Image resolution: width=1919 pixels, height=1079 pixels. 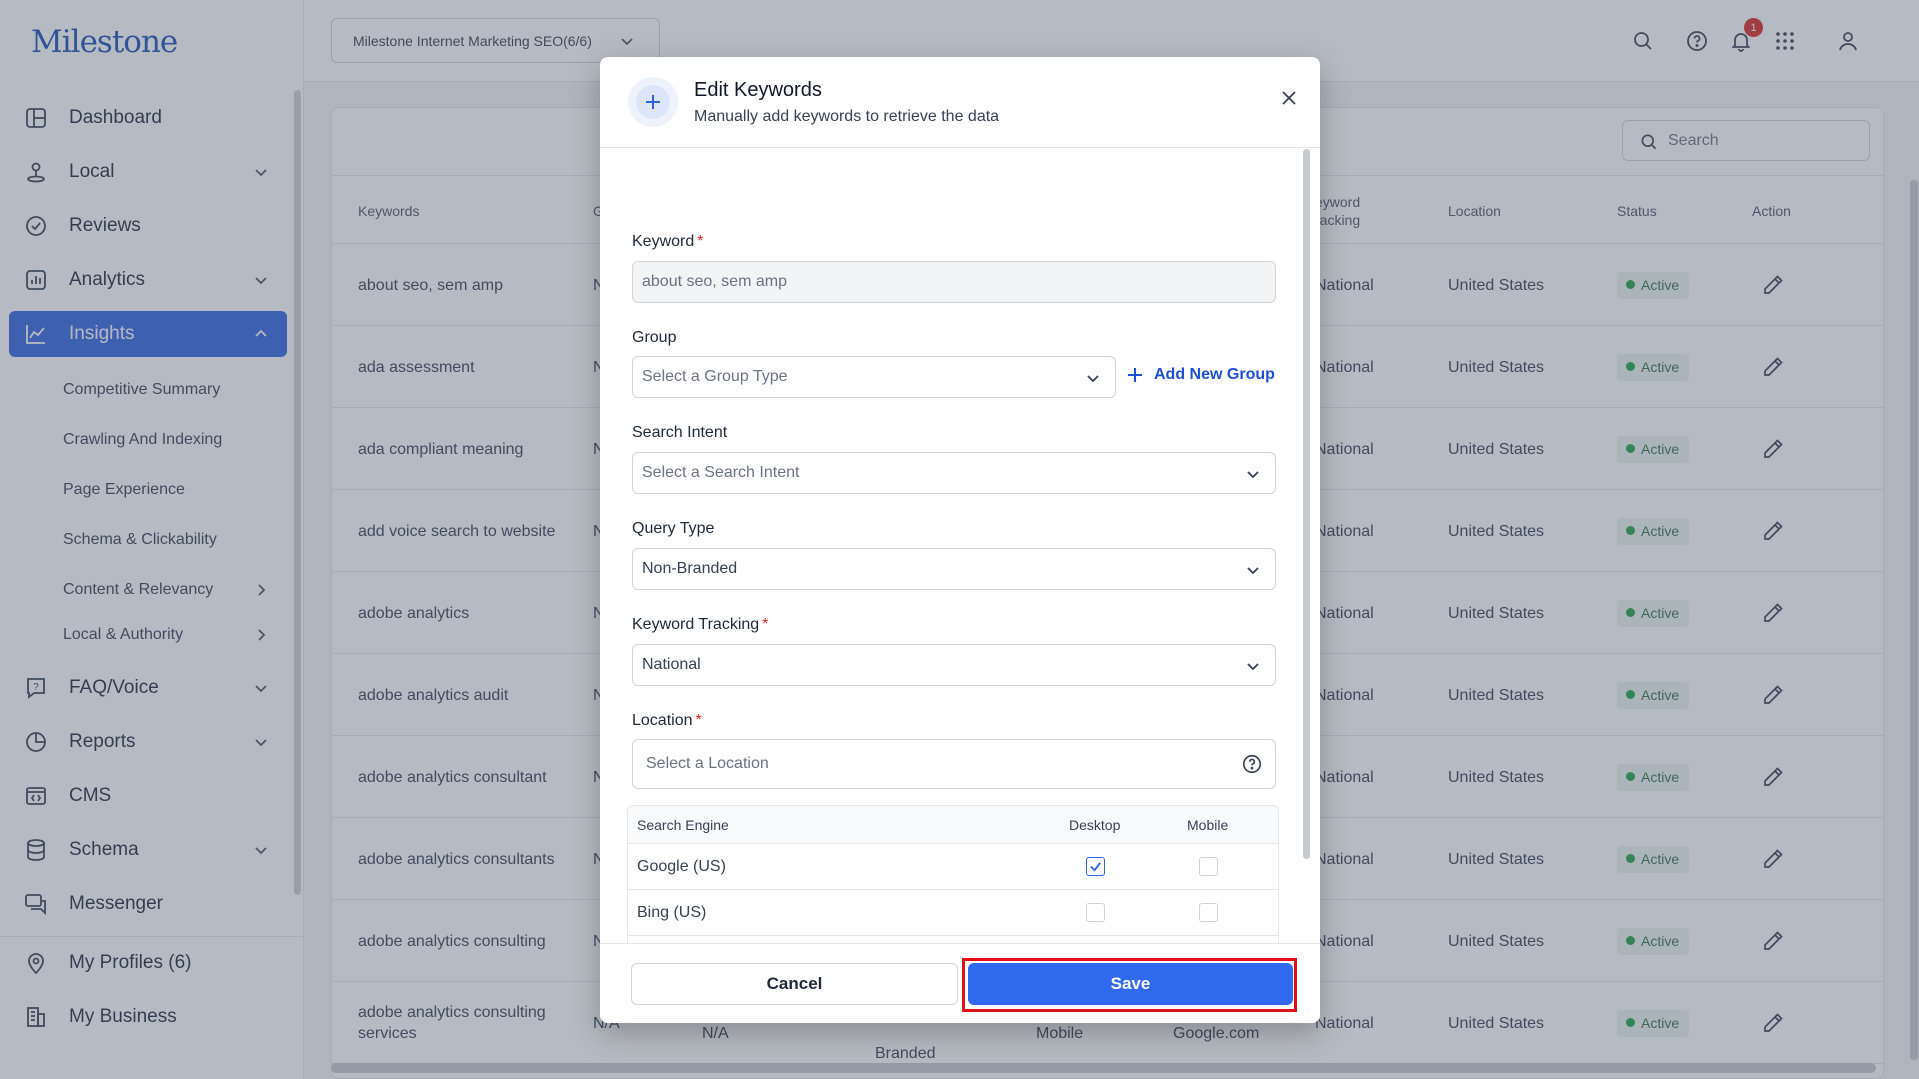 I want to click on group-label: Group, so click(x=654, y=337).